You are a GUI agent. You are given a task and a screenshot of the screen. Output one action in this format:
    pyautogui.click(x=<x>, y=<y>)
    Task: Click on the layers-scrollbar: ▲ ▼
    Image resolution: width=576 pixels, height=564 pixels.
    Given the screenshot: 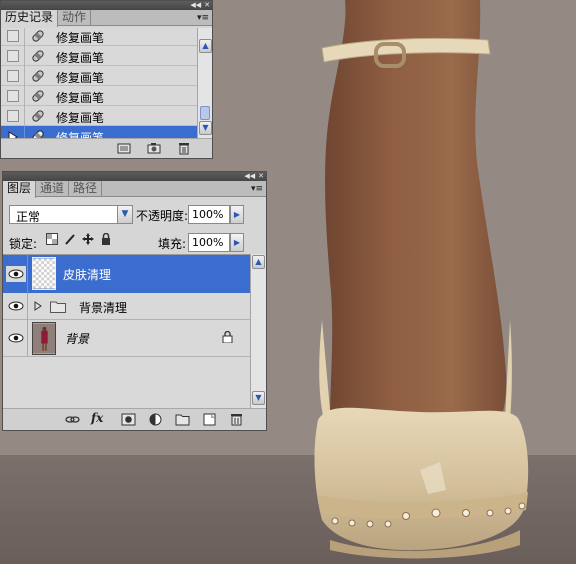 What is the action you would take?
    pyautogui.click(x=258, y=331)
    